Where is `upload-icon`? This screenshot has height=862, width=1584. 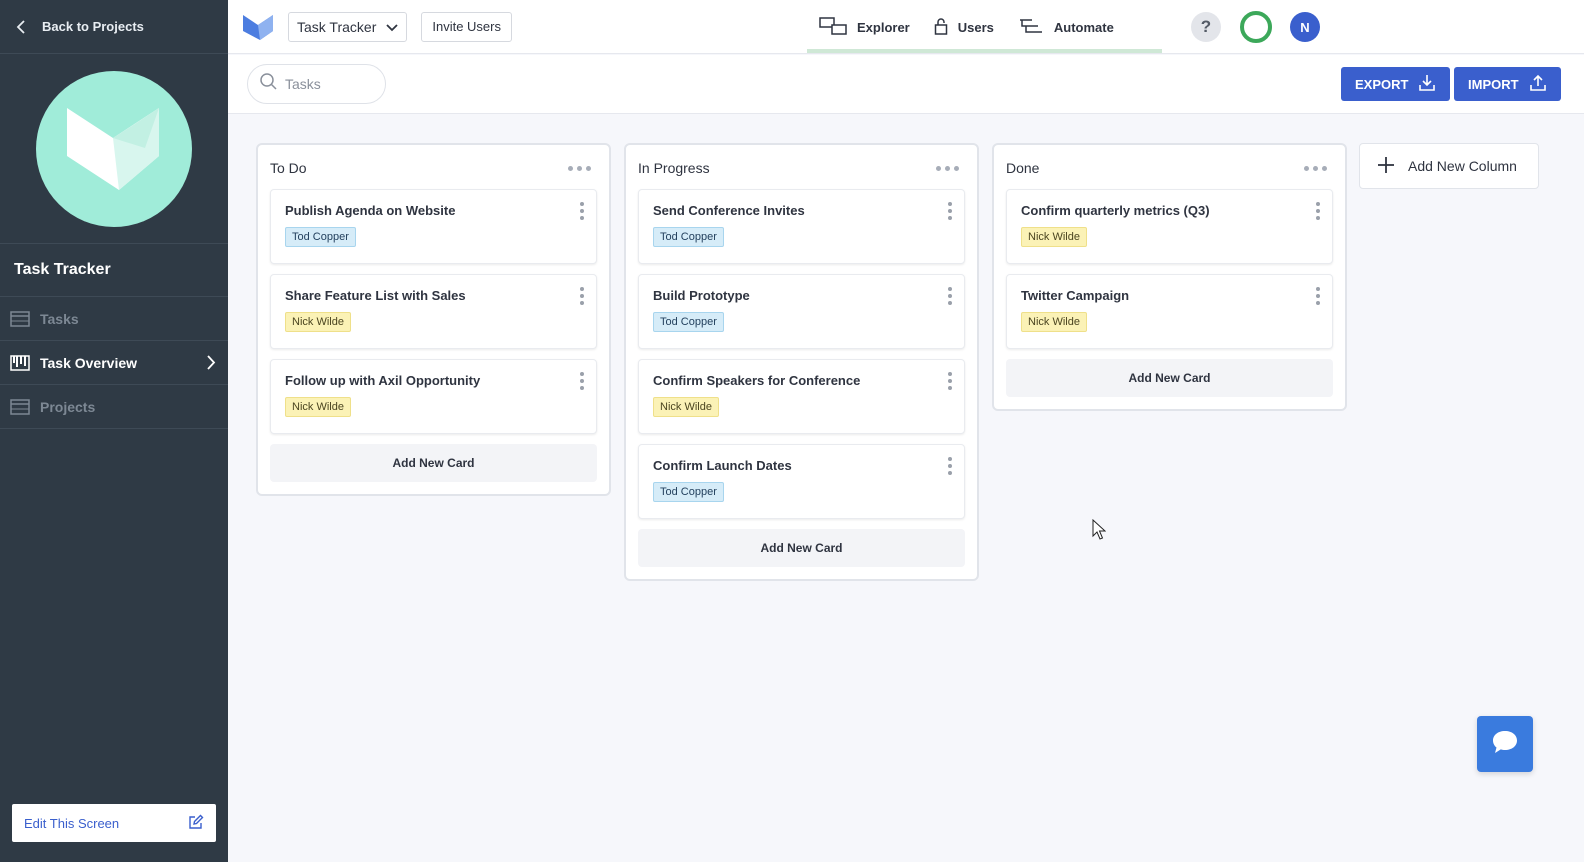 upload-icon is located at coordinates (1533, 84).